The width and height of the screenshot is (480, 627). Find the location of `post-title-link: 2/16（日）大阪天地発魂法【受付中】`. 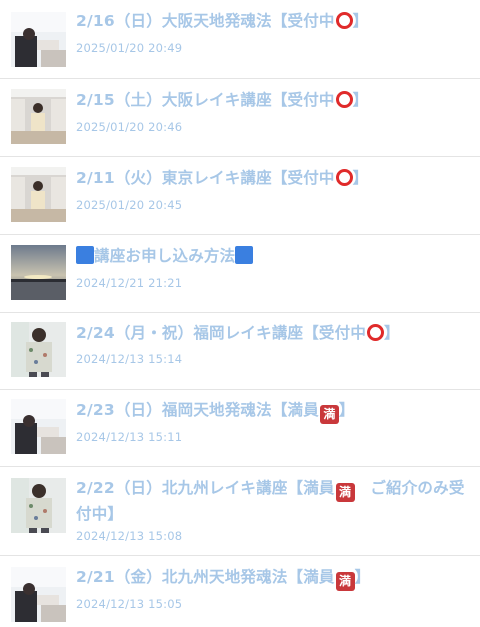

post-title-link: 2/16（日）大阪天地発魂法【受付中】 is located at coordinates (273, 21).